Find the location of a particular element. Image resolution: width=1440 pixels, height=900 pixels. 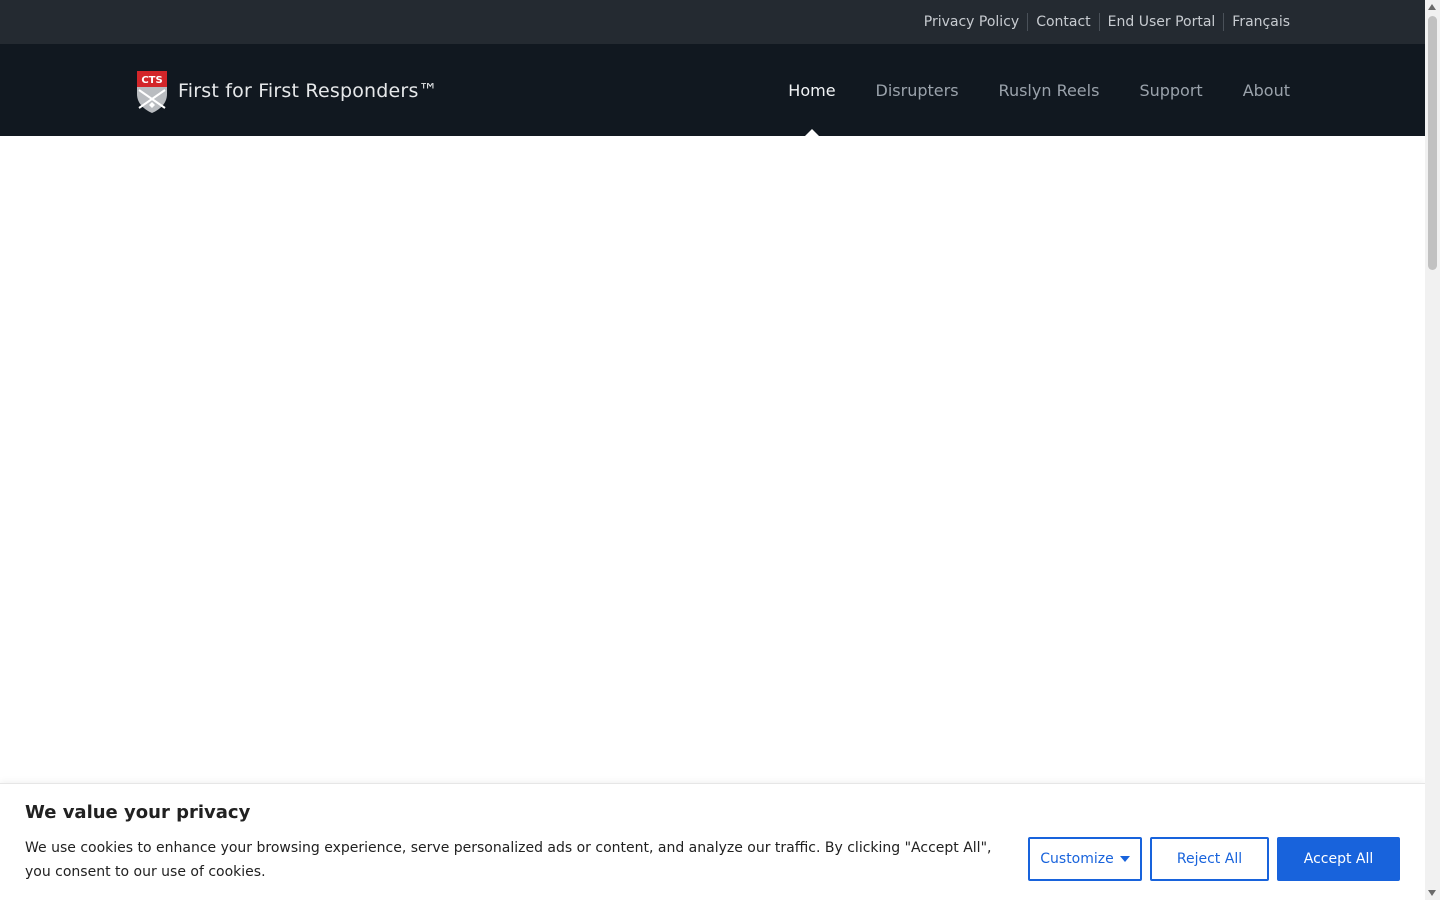

nav-about: About is located at coordinates (1266, 90).